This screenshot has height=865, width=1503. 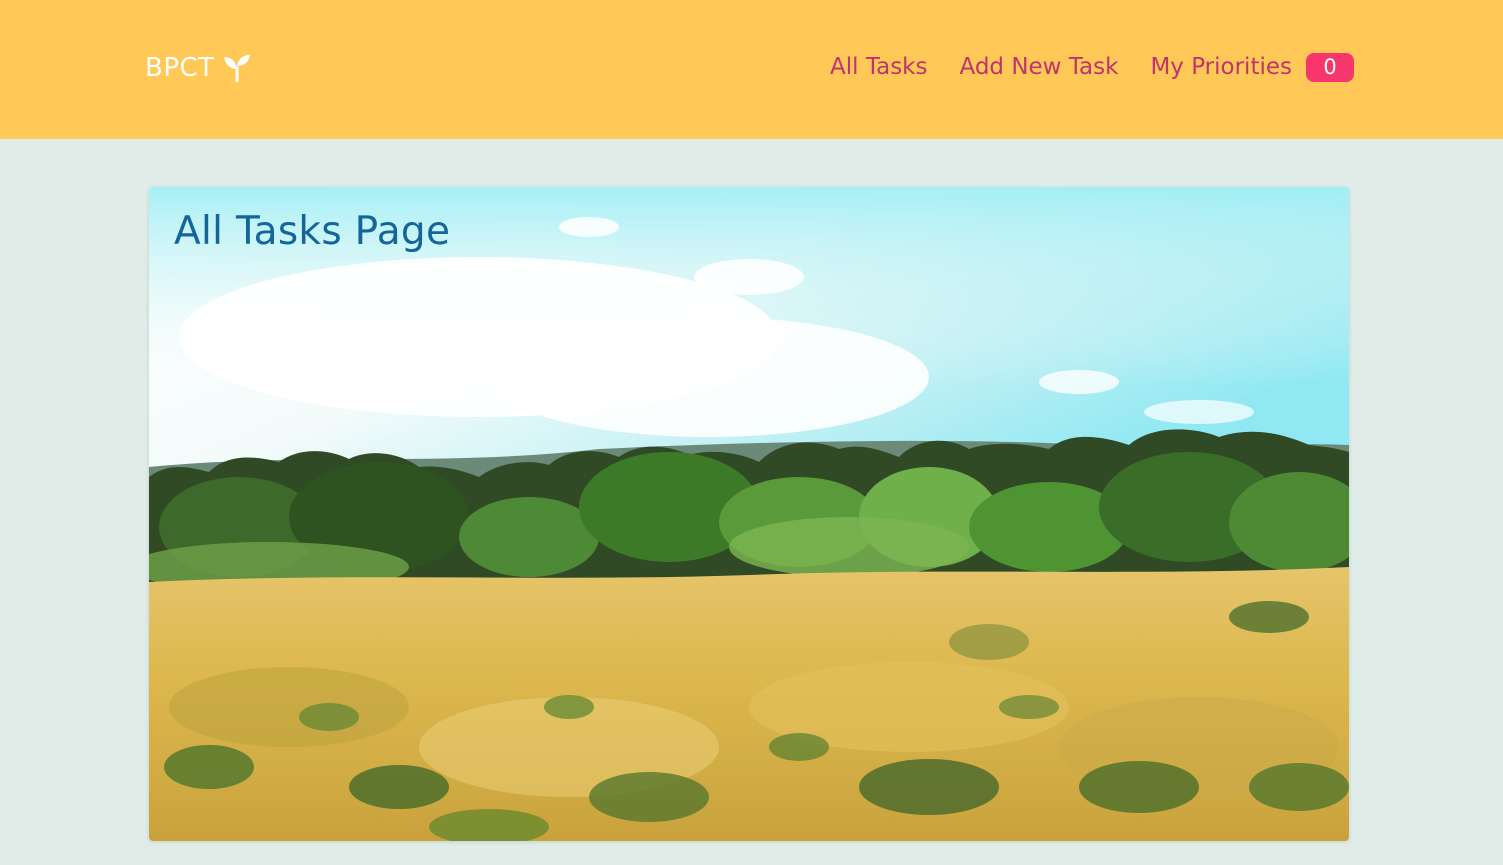 I want to click on nav-my-priorities-label: My Priorities, so click(x=1221, y=66).